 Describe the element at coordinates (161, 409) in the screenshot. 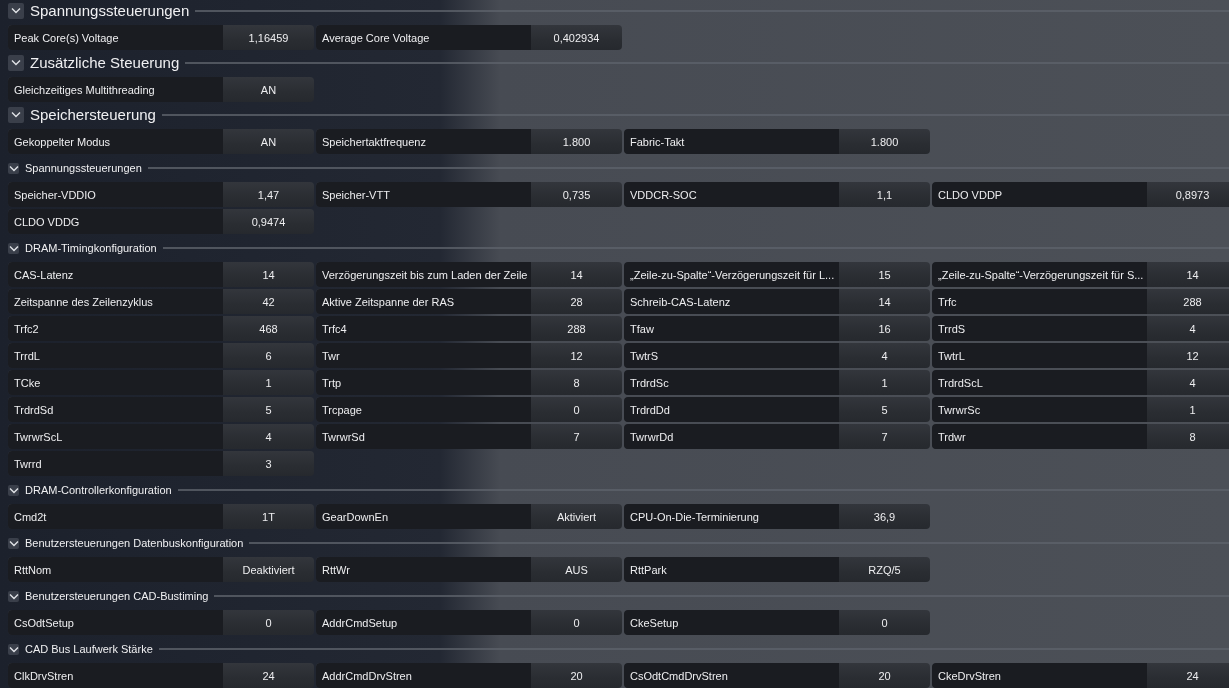

I see `setting-field: TrdrdSd 5` at that location.